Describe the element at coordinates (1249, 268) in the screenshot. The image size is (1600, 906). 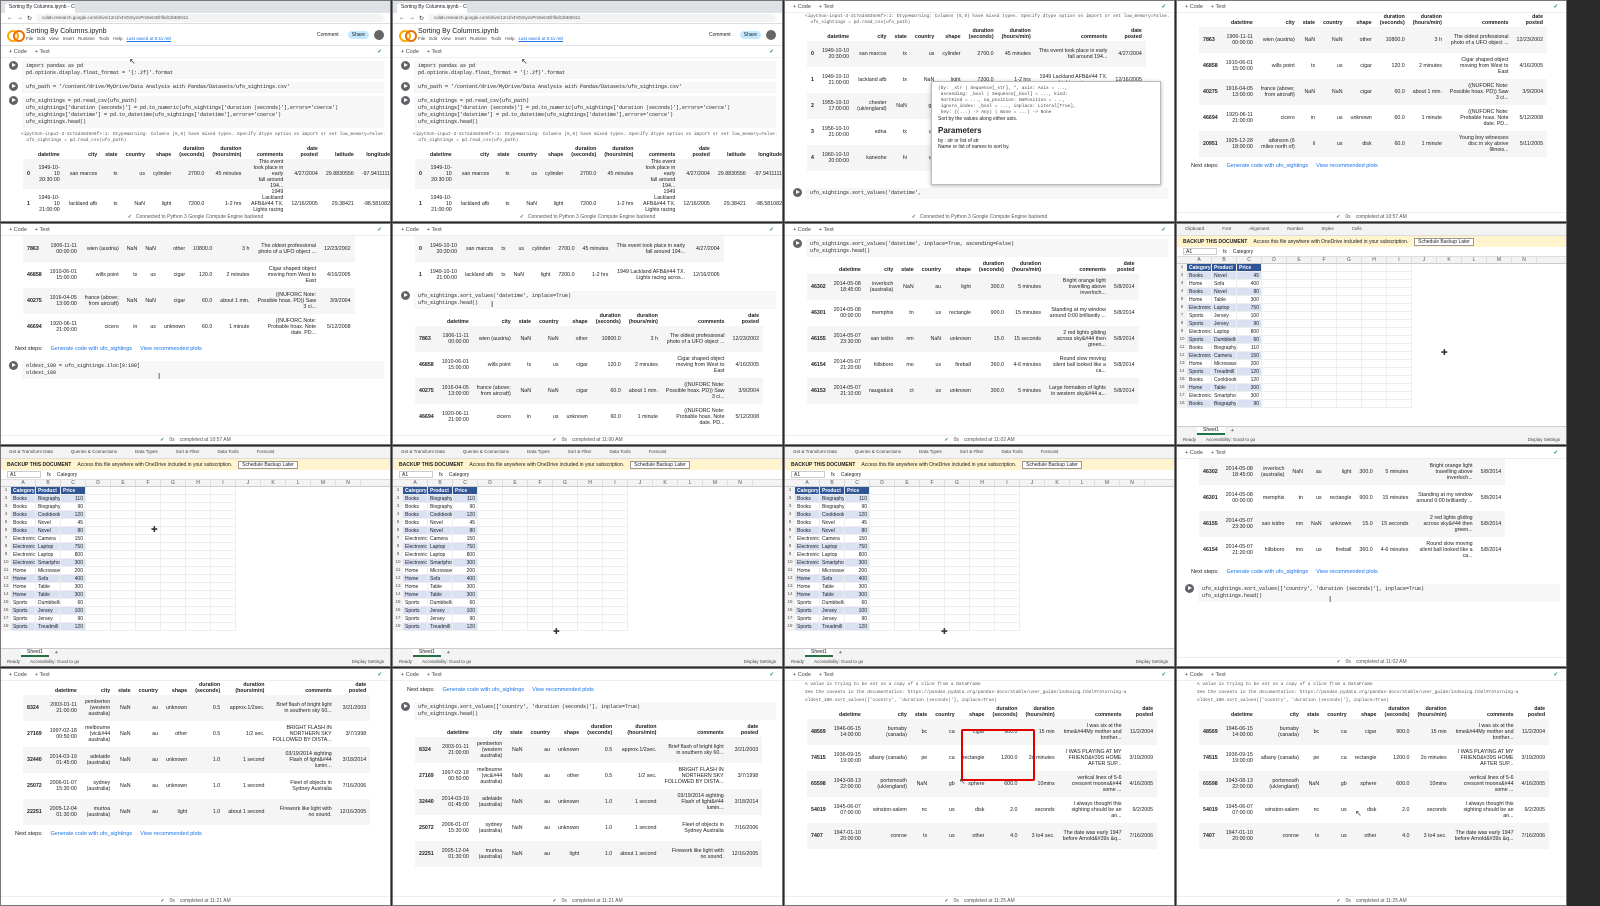
I see `table-header-cell: Price` at that location.